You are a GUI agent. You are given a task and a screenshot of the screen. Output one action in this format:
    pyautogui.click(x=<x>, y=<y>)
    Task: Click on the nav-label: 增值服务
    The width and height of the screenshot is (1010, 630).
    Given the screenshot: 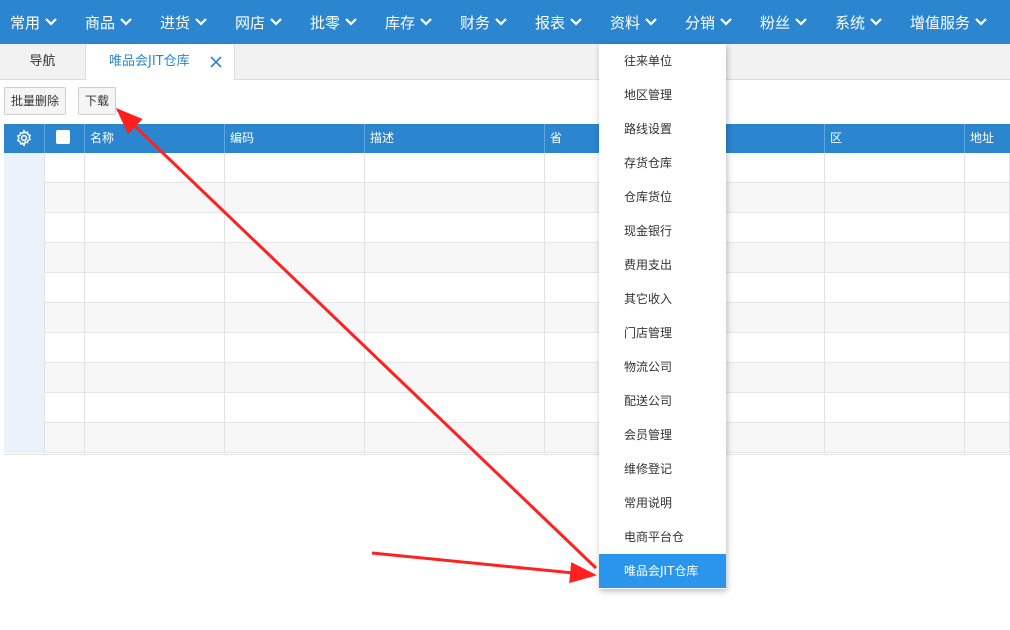 What is the action you would take?
    pyautogui.click(x=940, y=23)
    